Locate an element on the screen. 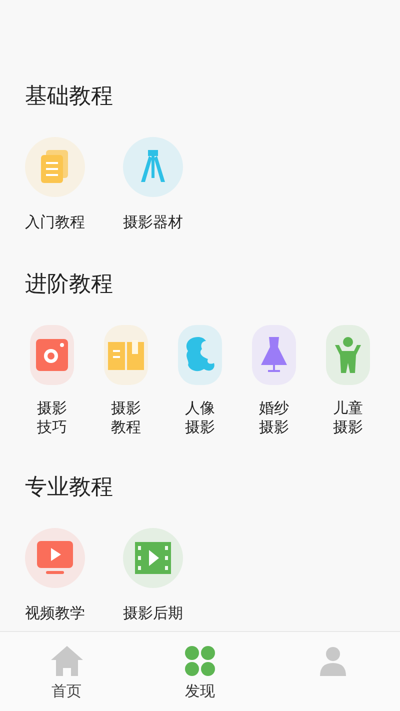  home-icon is located at coordinates (66, 661).